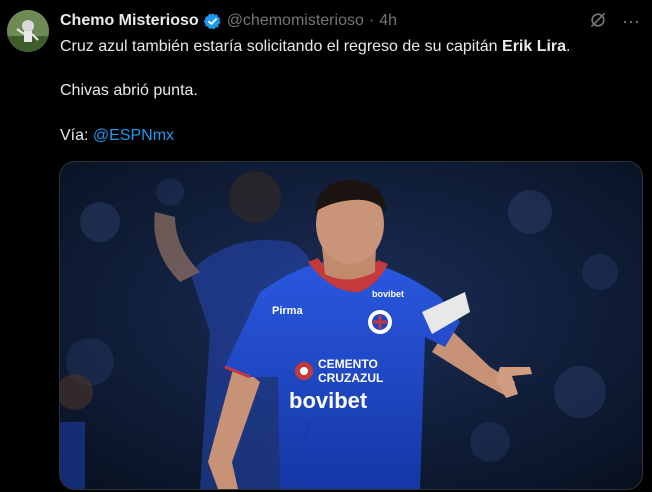  What do you see at coordinates (212, 21) in the screenshot?
I see `verified-badge-icon` at bounding box center [212, 21].